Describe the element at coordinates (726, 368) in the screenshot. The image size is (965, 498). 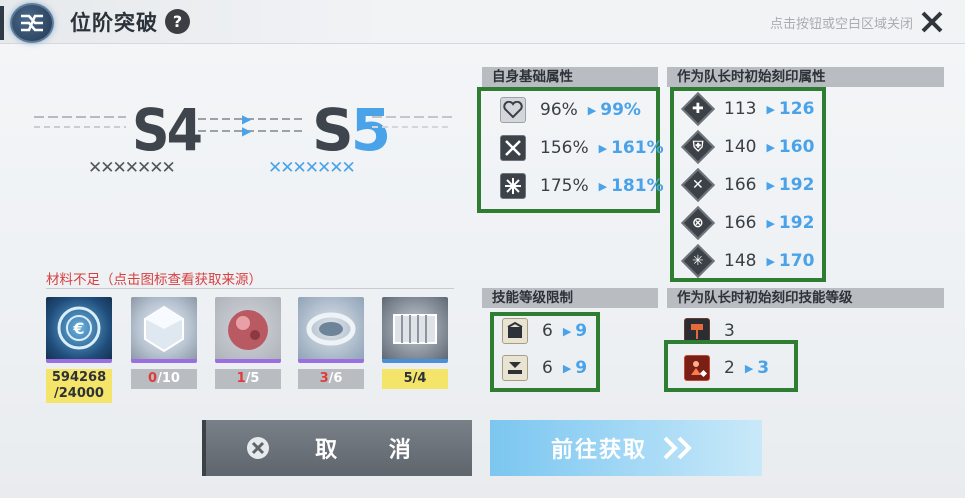
I see `stat-row: 2 ▶ 3` at that location.